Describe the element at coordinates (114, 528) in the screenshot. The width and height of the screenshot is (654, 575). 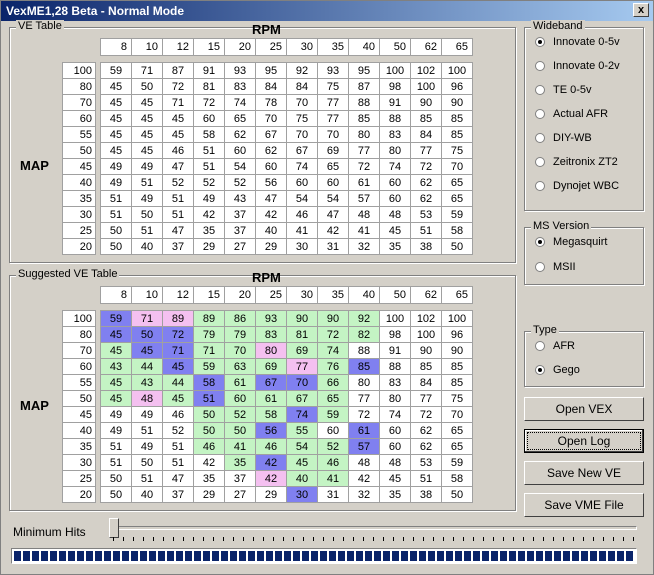
I see `slider-thumb` at that location.